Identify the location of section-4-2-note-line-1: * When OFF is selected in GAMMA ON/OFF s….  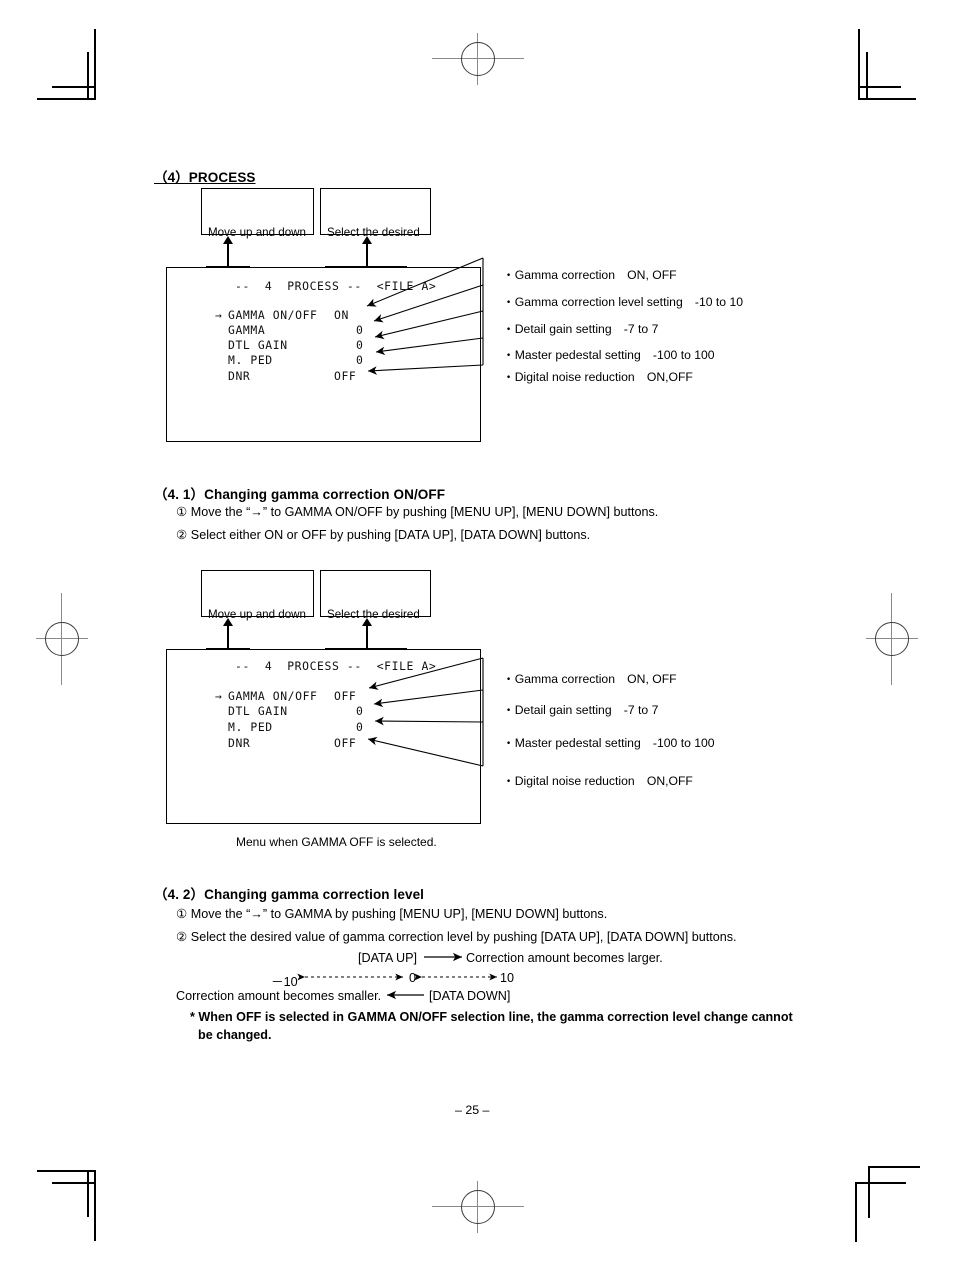
(491, 1017).